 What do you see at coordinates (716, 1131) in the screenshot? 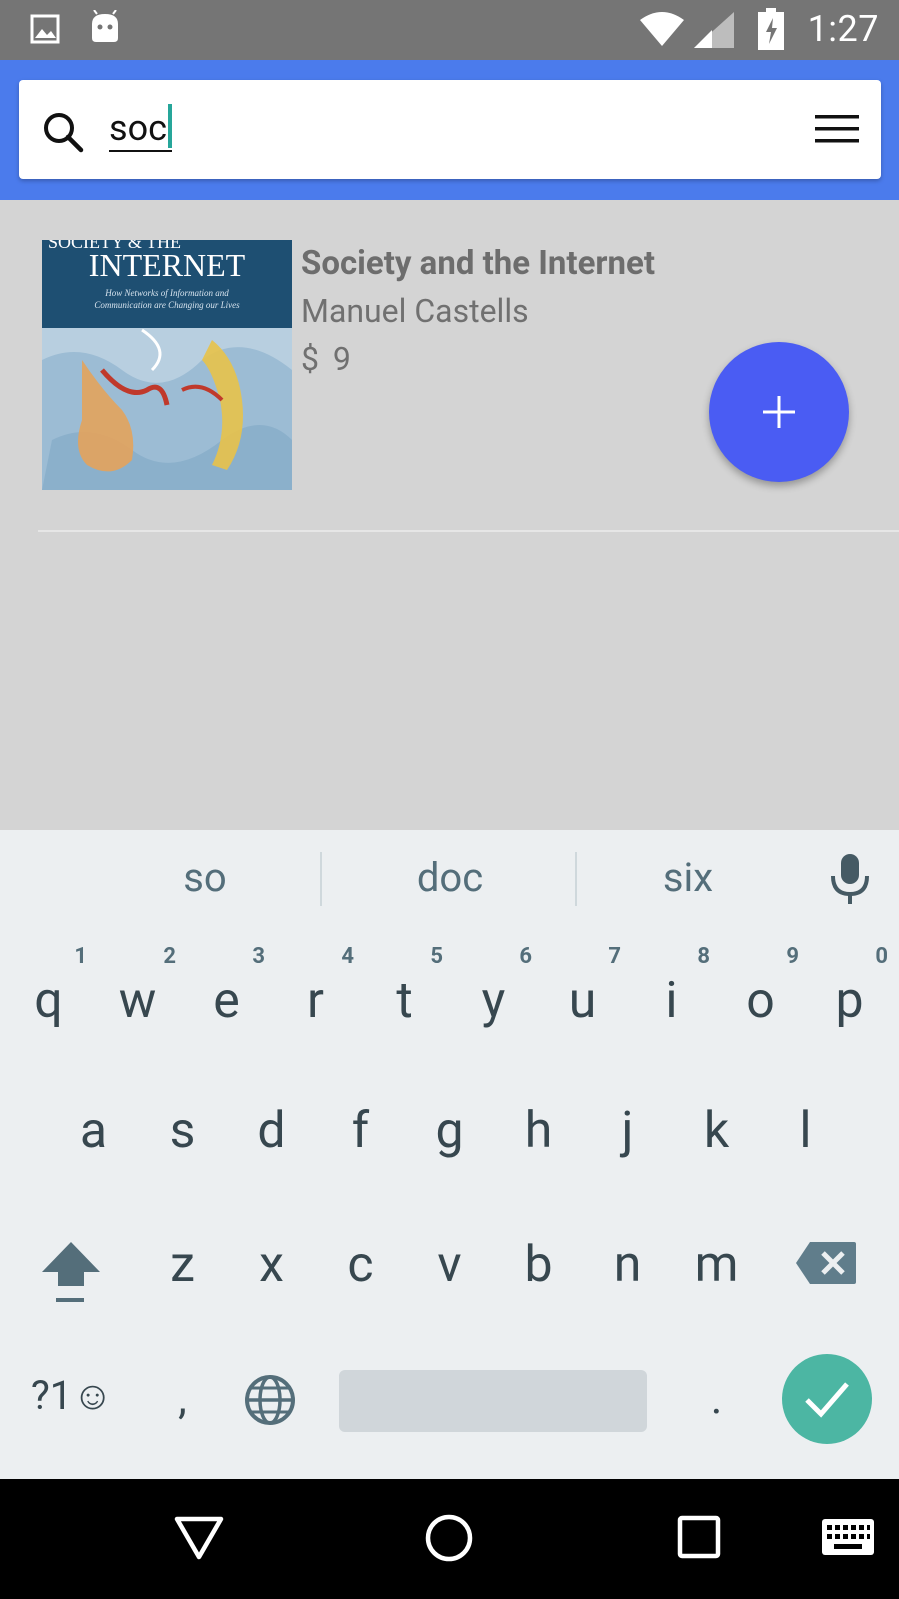
I see `key-k: k` at bounding box center [716, 1131].